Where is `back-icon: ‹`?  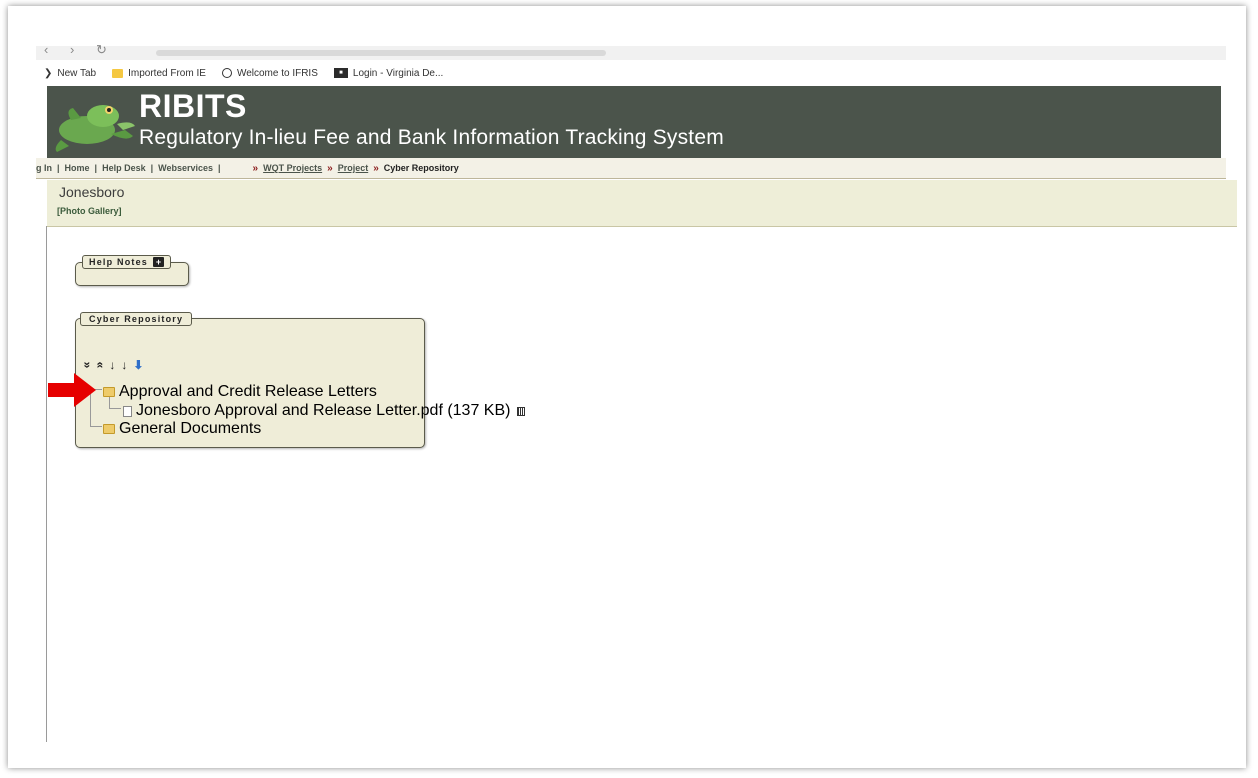
back-icon: ‹ is located at coordinates (46, 49).